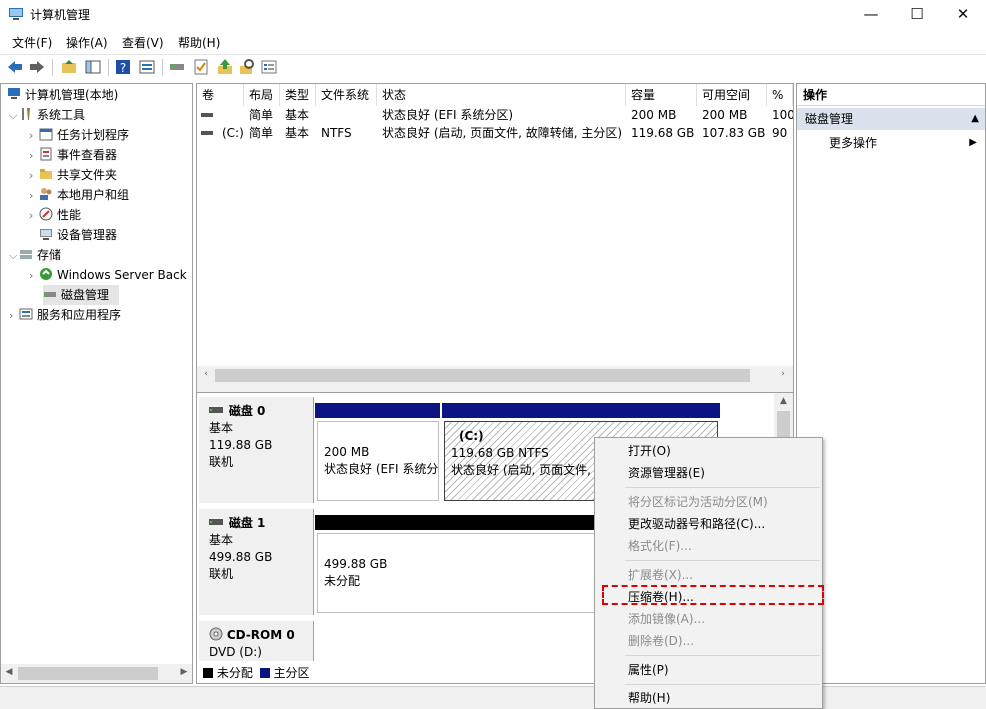  Describe the element at coordinates (256, 641) in the screenshot. I see `cdrom-info: CD-ROM 0 DVD (D:)` at that location.